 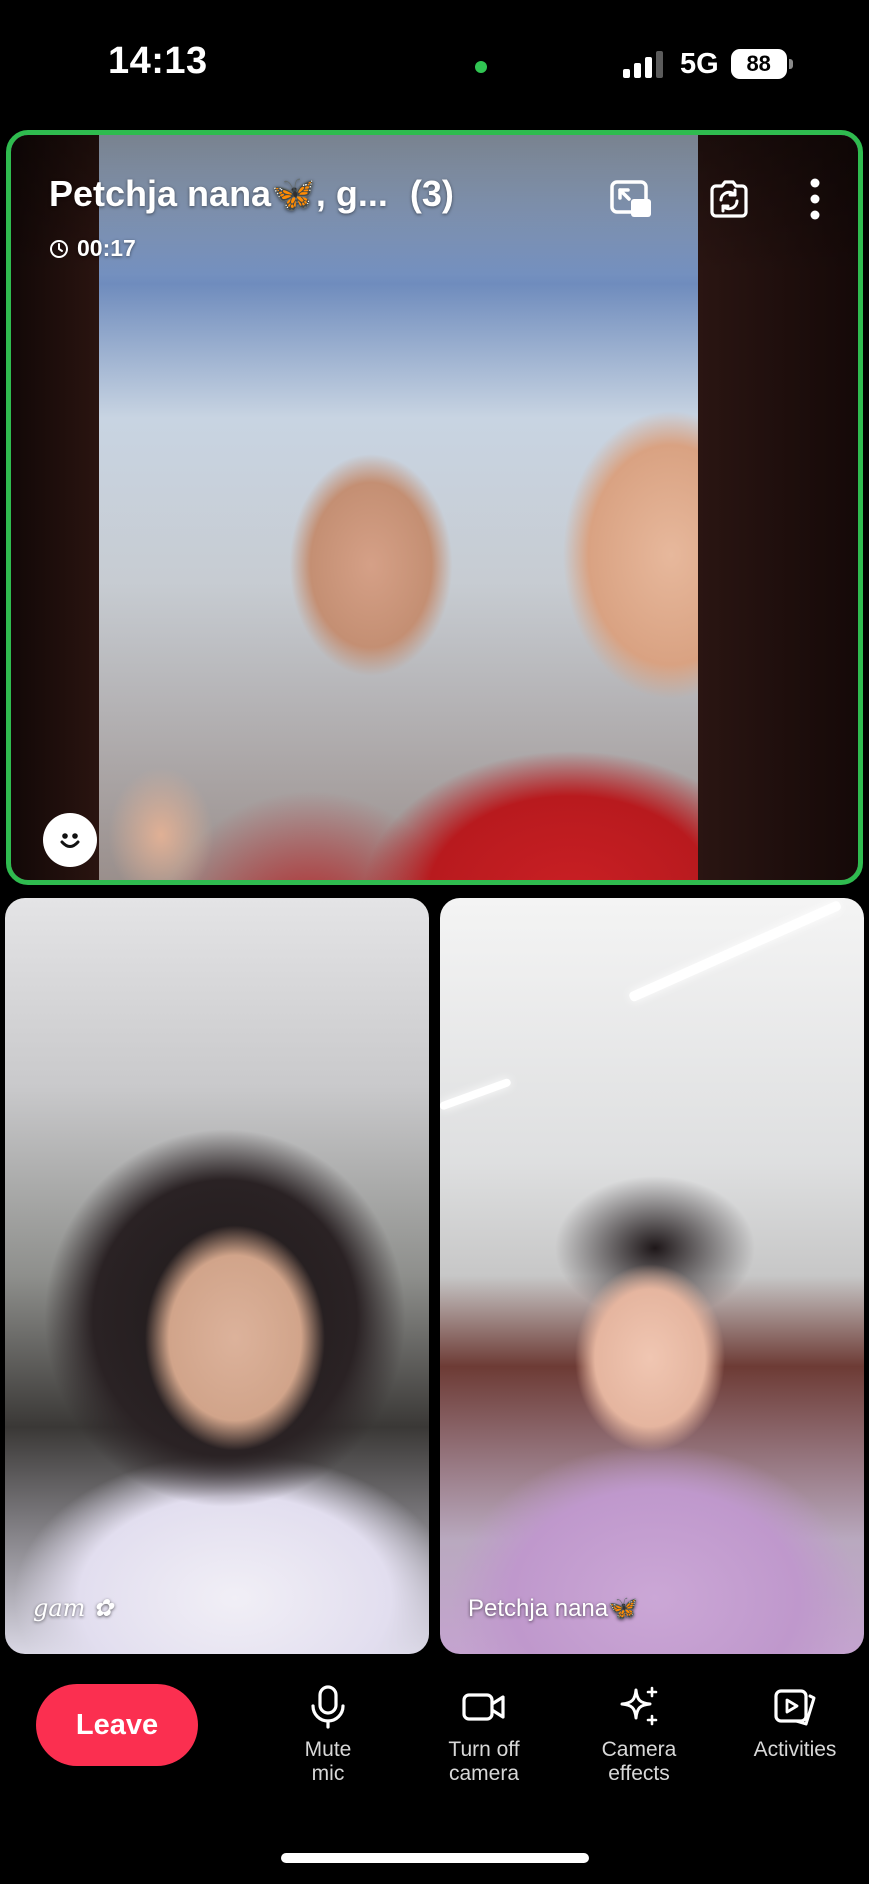 What do you see at coordinates (59, 248) in the screenshot?
I see `clock-icon` at bounding box center [59, 248].